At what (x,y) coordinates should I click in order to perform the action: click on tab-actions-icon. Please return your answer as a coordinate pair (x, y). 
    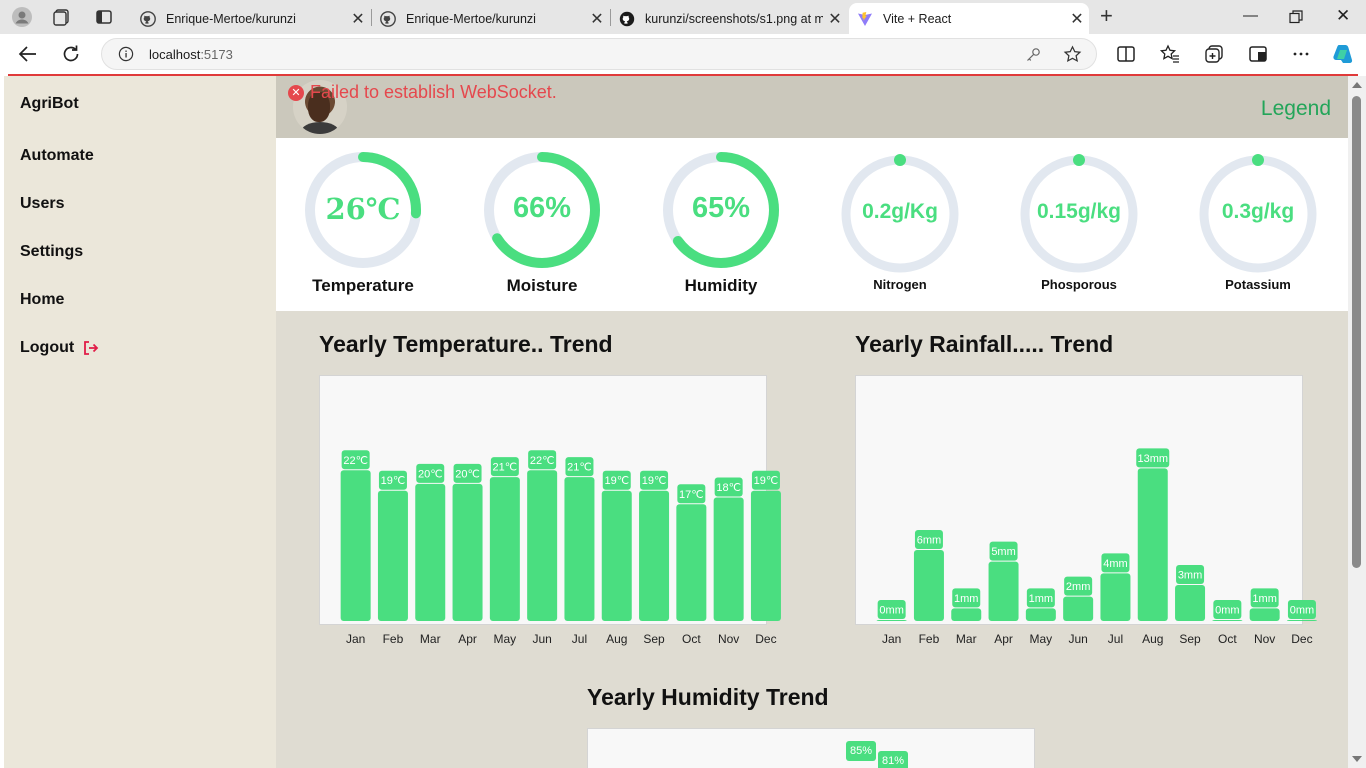
    Looking at the image, I should click on (104, 17).